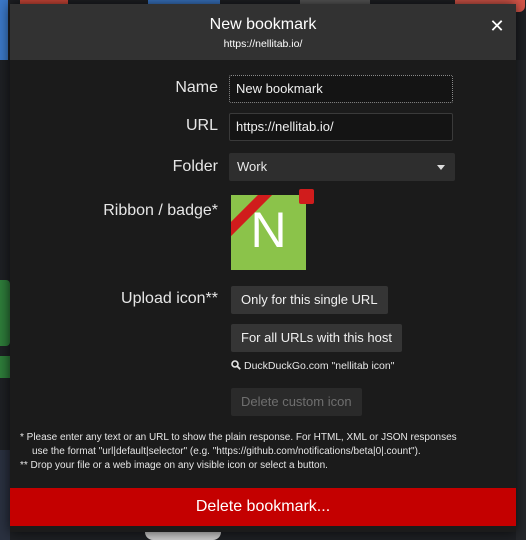 The height and width of the screenshot is (540, 526). Describe the element at coordinates (306, 196) in the screenshot. I see `badge-color-icon` at that location.